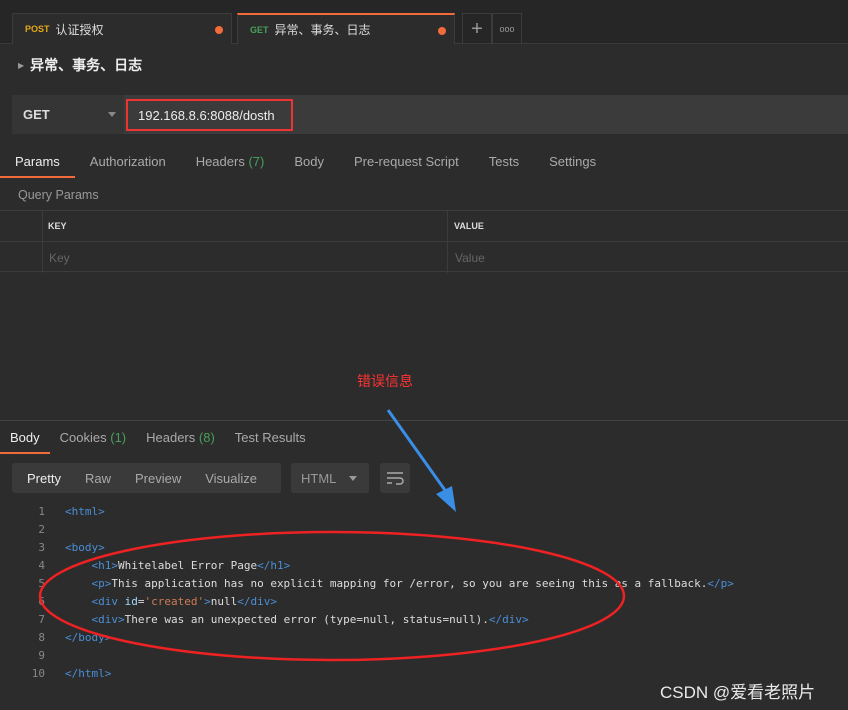 The height and width of the screenshot is (710, 848). Describe the element at coordinates (738, 692) in the screenshot. I see `watermark: CSDN @爱看老照片` at that location.